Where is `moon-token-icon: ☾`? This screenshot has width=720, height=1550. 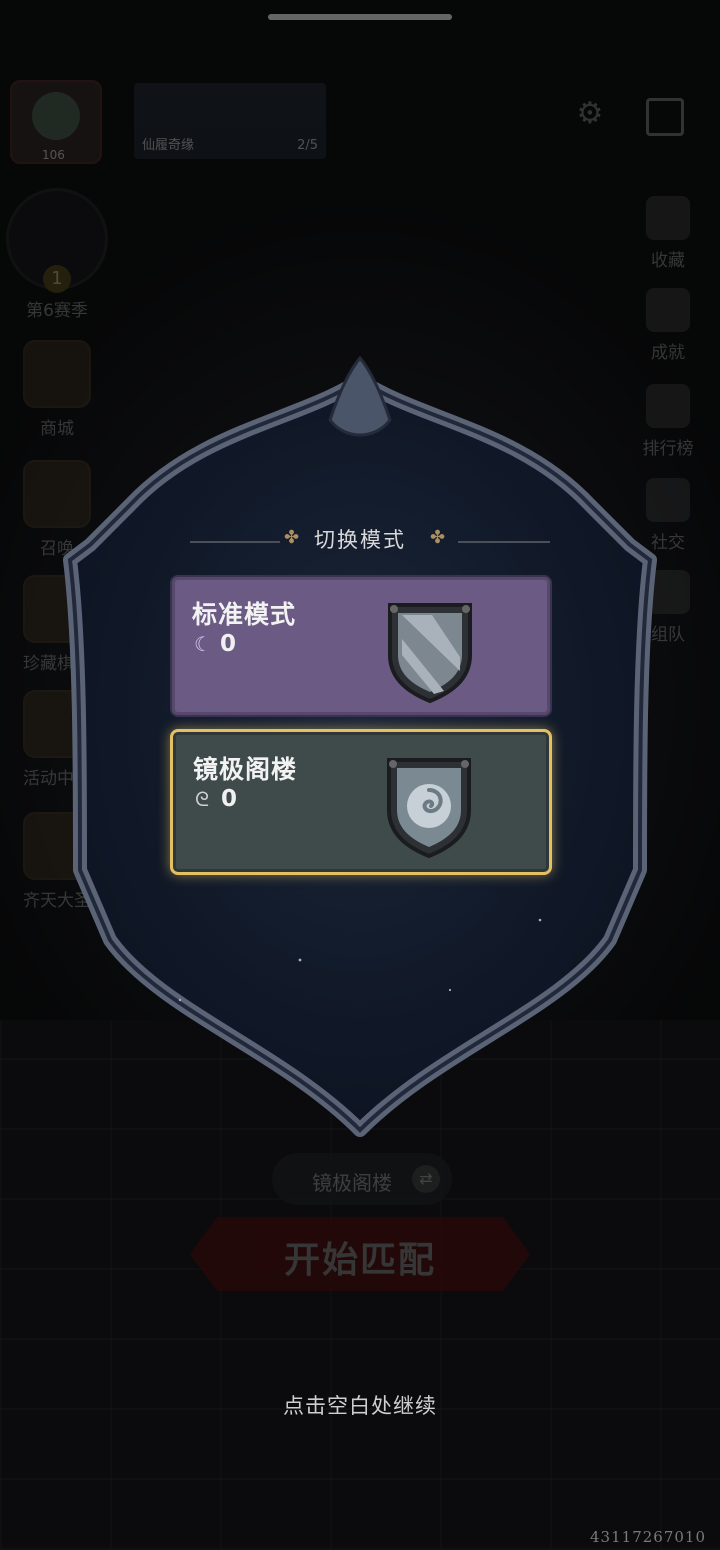
moon-token-icon: ☾ is located at coordinates (203, 644).